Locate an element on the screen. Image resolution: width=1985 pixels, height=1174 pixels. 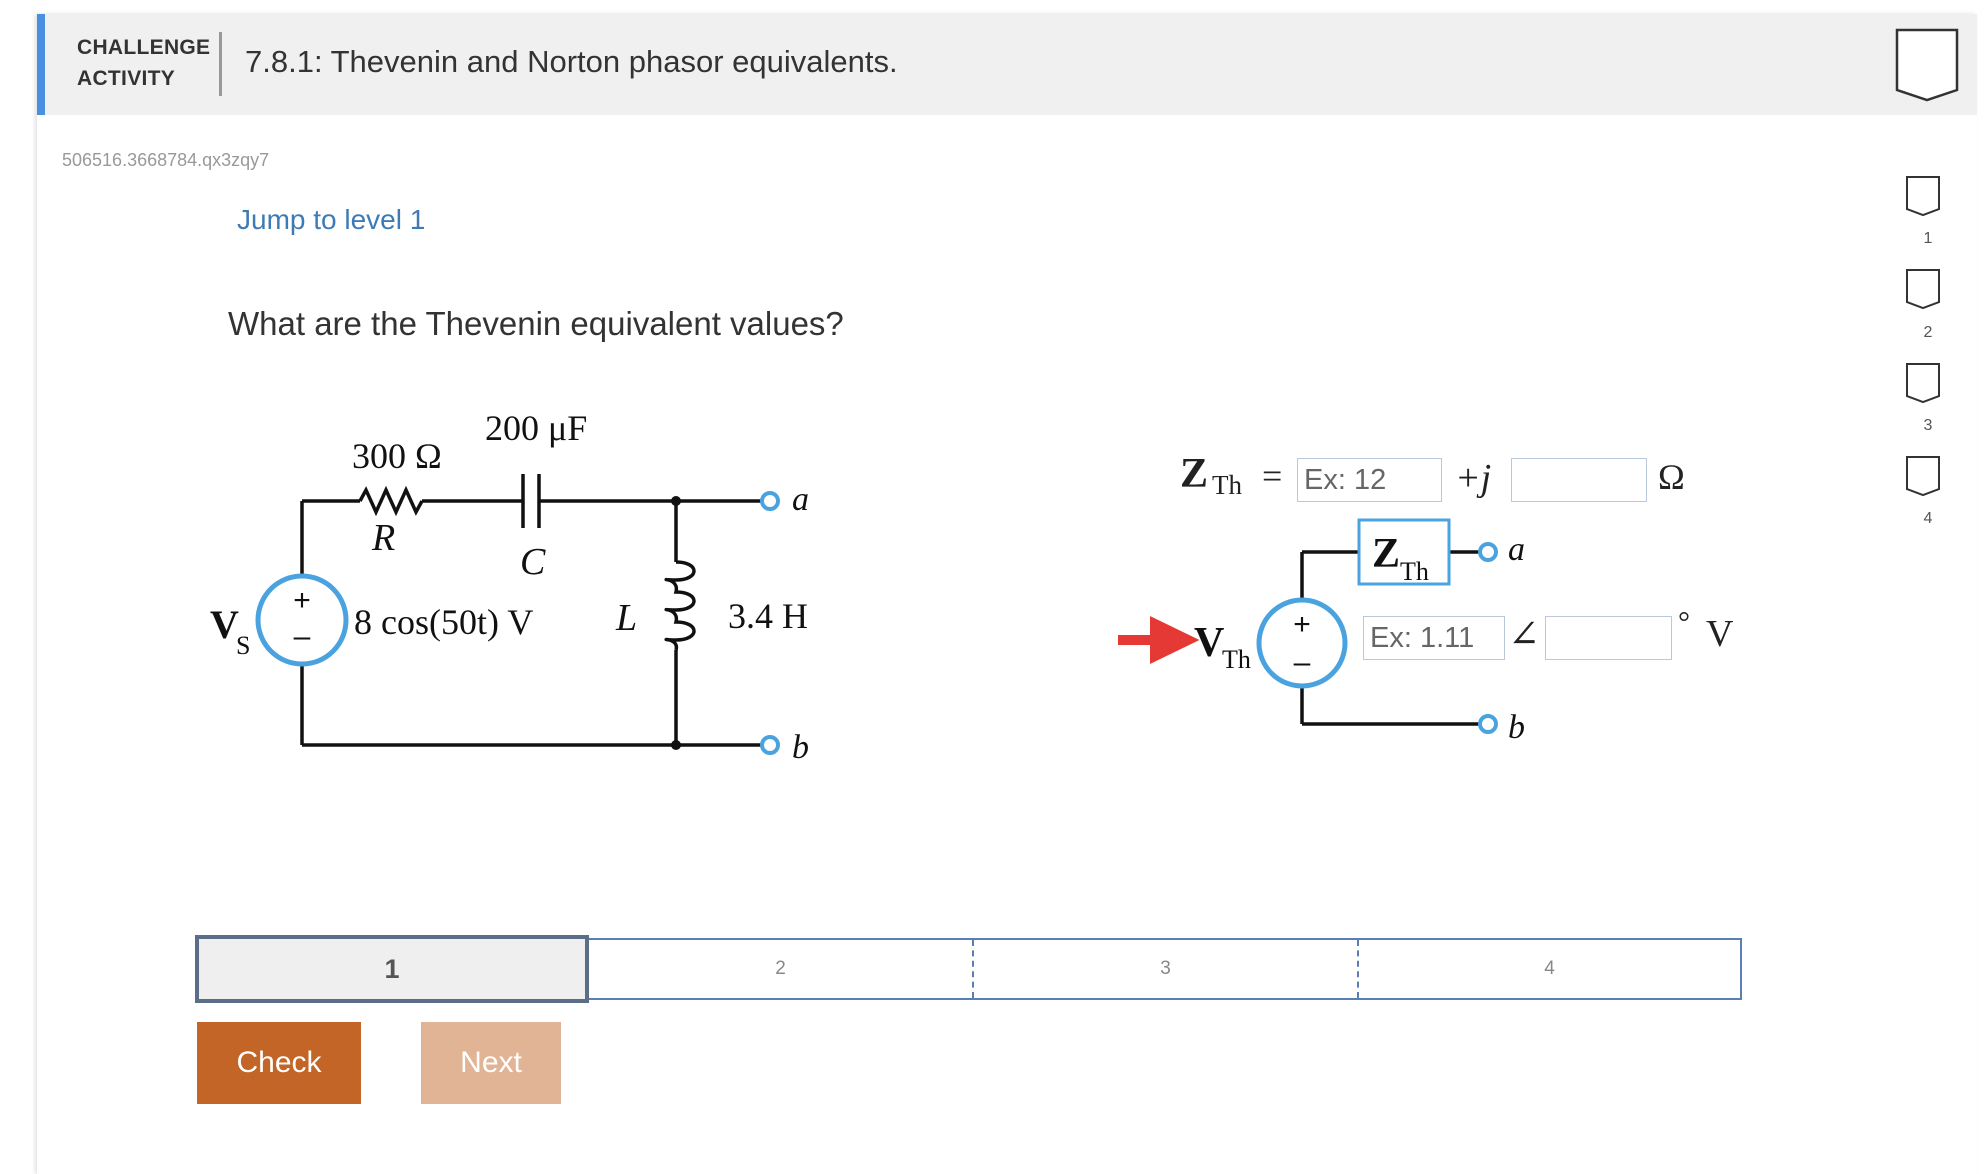
terminal-a-node is located at coordinates (770, 501).